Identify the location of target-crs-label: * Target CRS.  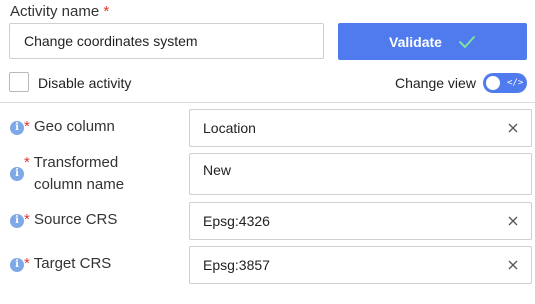
(68, 263).